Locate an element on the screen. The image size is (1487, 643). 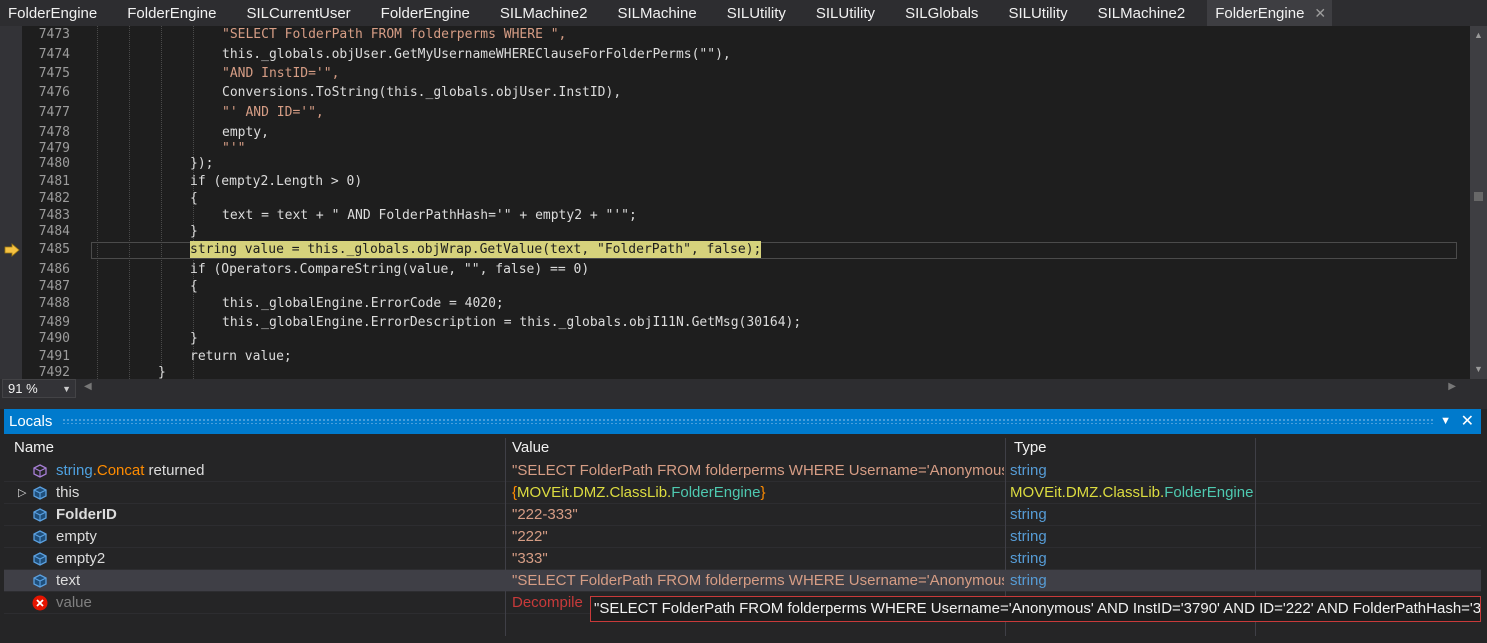
row-name: FolderID is located at coordinates (86, 514).